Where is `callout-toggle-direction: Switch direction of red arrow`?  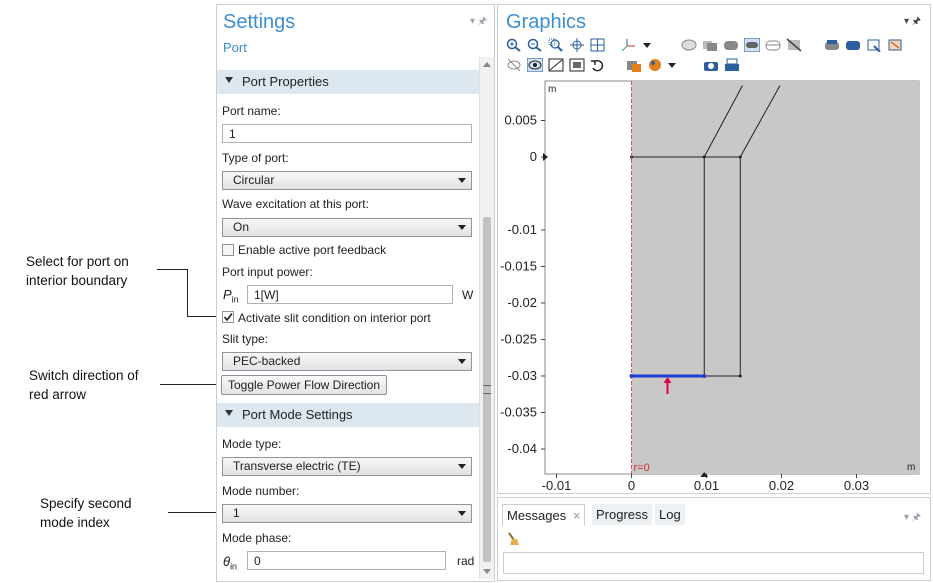
callout-toggle-direction: Switch direction of red arrow is located at coordinates (84, 385).